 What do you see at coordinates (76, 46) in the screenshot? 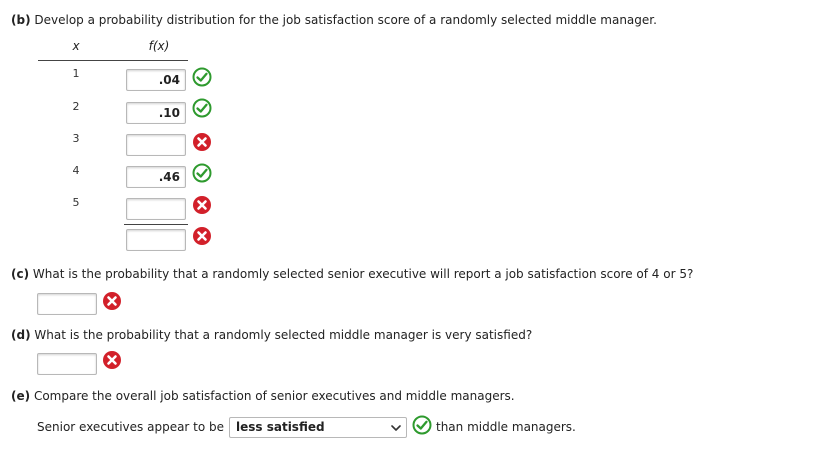
I see `column-header-x: x` at bounding box center [76, 46].